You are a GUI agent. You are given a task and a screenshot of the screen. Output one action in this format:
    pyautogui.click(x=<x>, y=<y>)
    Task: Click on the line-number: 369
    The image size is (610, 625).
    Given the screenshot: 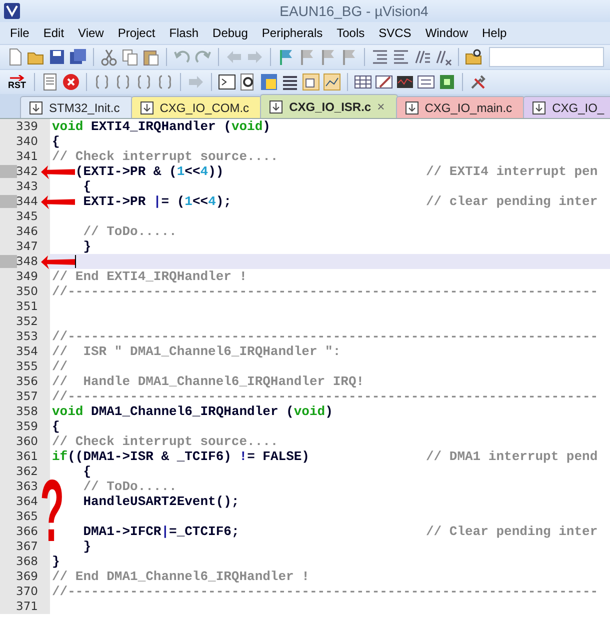 What is the action you would take?
    pyautogui.click(x=27, y=576)
    